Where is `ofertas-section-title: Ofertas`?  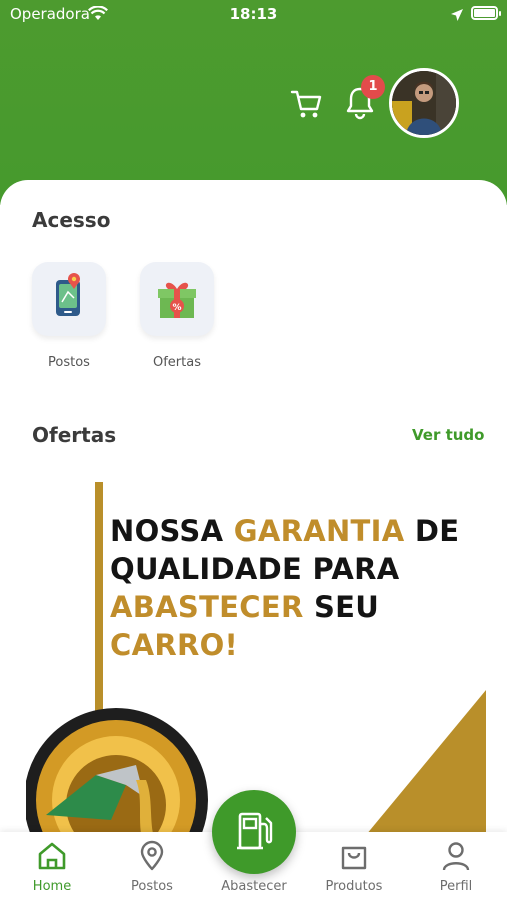 ofertas-section-title: Ofertas is located at coordinates (74, 435).